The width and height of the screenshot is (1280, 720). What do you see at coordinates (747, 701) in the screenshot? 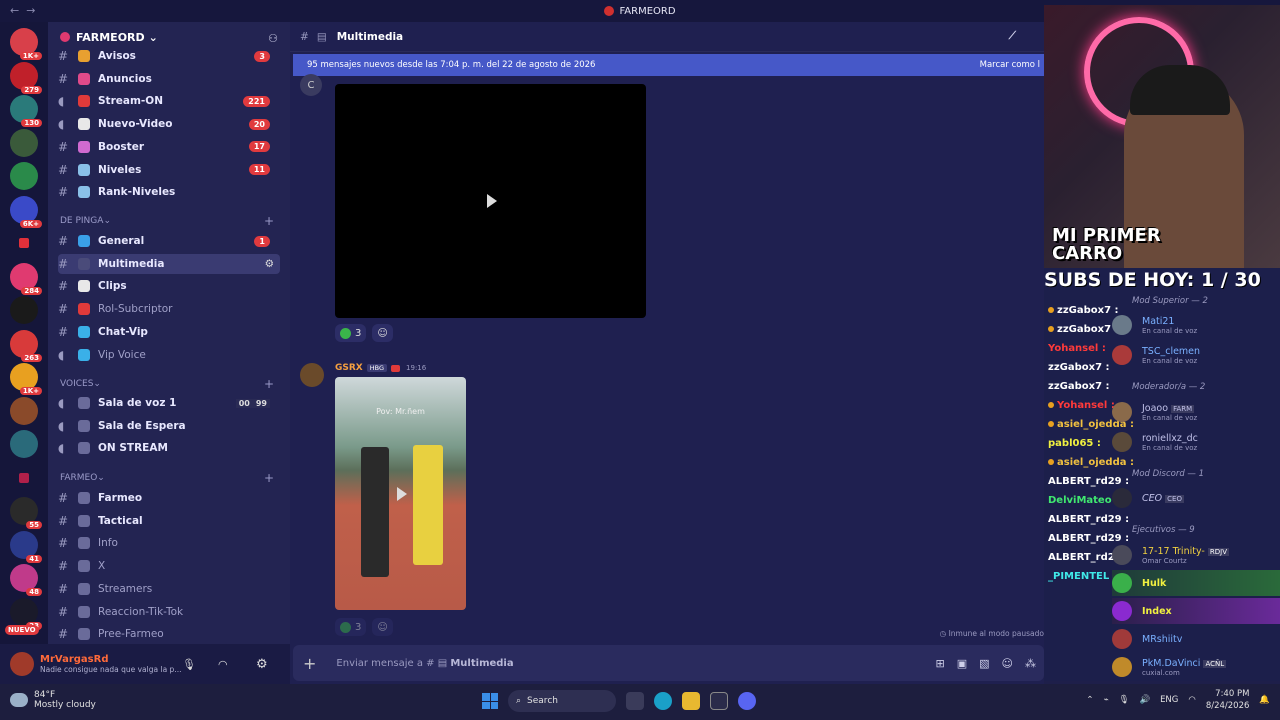
I see `discord-icon` at bounding box center [747, 701].